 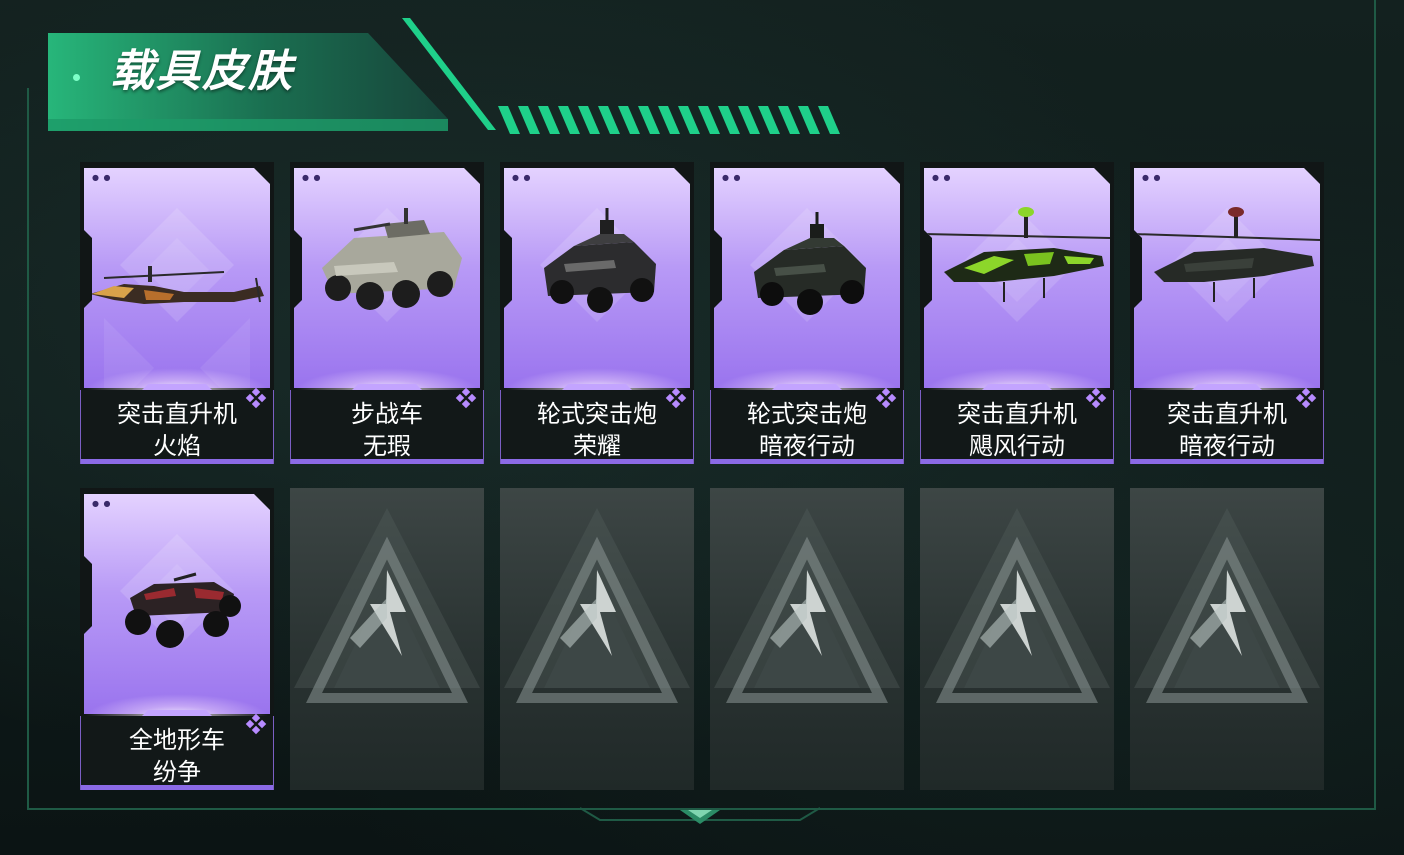 I want to click on page-title: 载具皮肤, so click(x=202, y=71).